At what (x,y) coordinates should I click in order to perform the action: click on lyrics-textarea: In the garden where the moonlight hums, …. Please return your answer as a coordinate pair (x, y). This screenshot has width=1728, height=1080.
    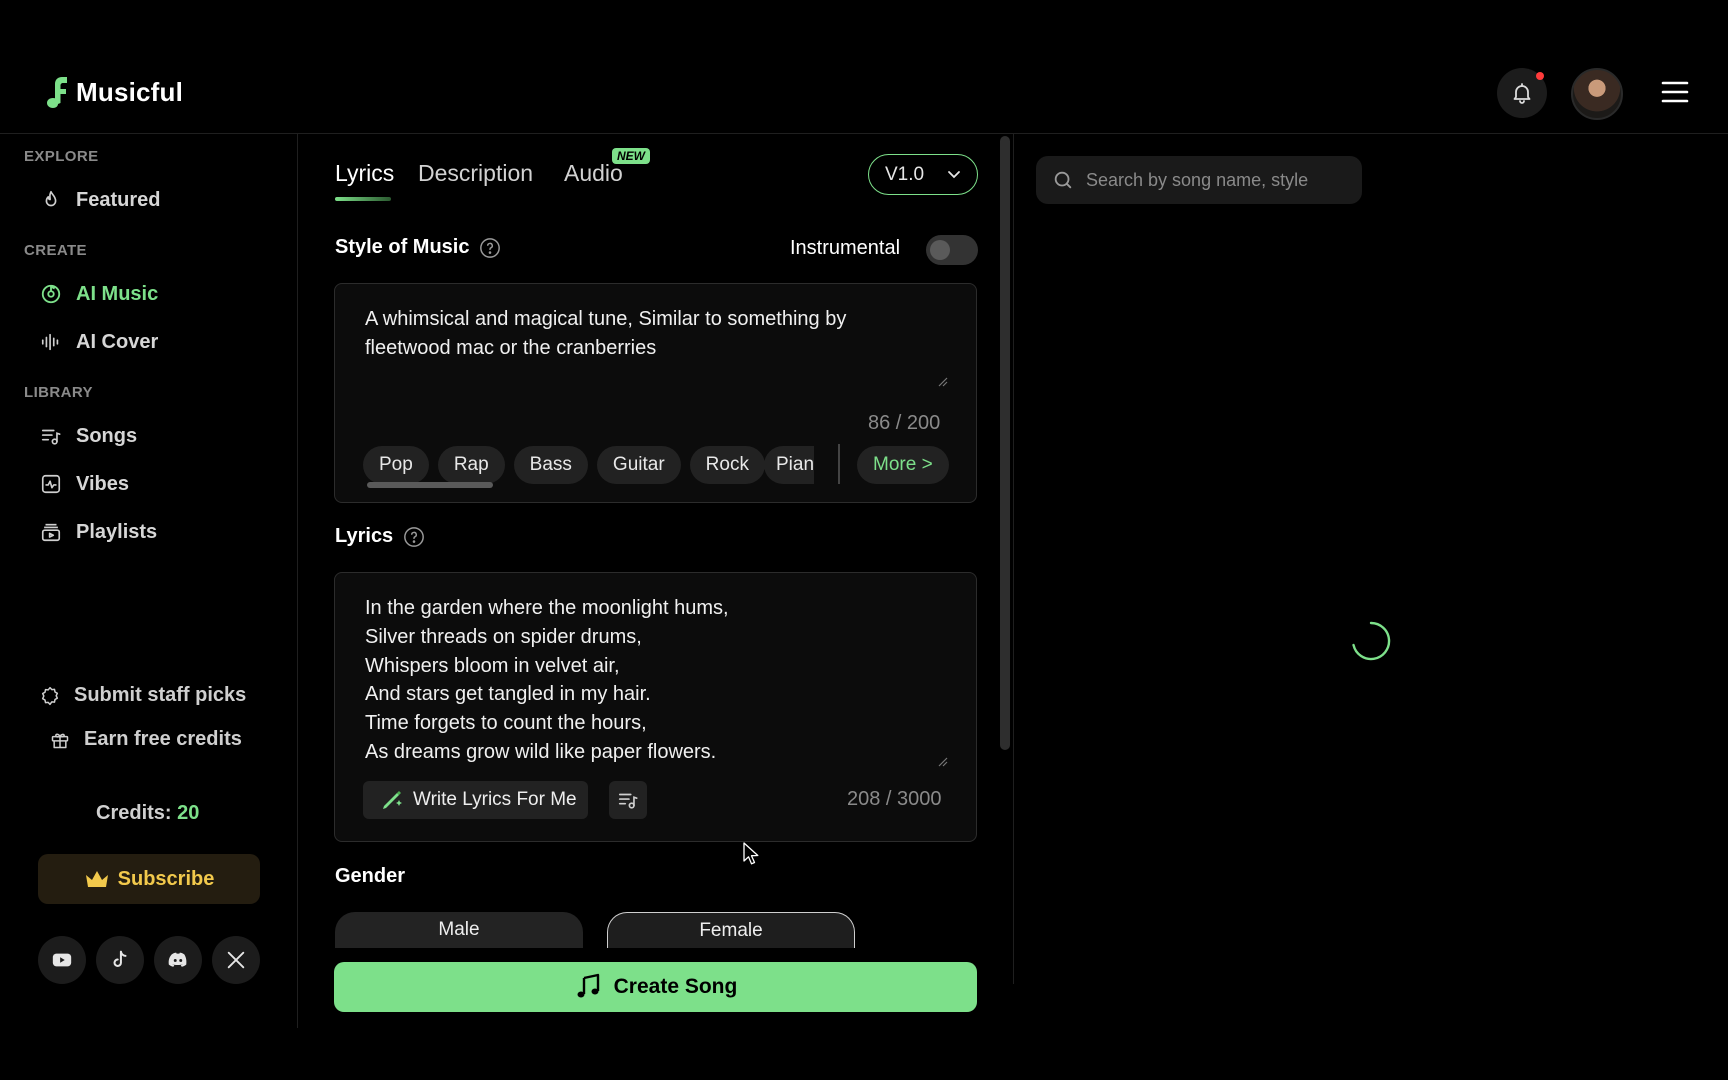
    Looking at the image, I should click on (645, 680).